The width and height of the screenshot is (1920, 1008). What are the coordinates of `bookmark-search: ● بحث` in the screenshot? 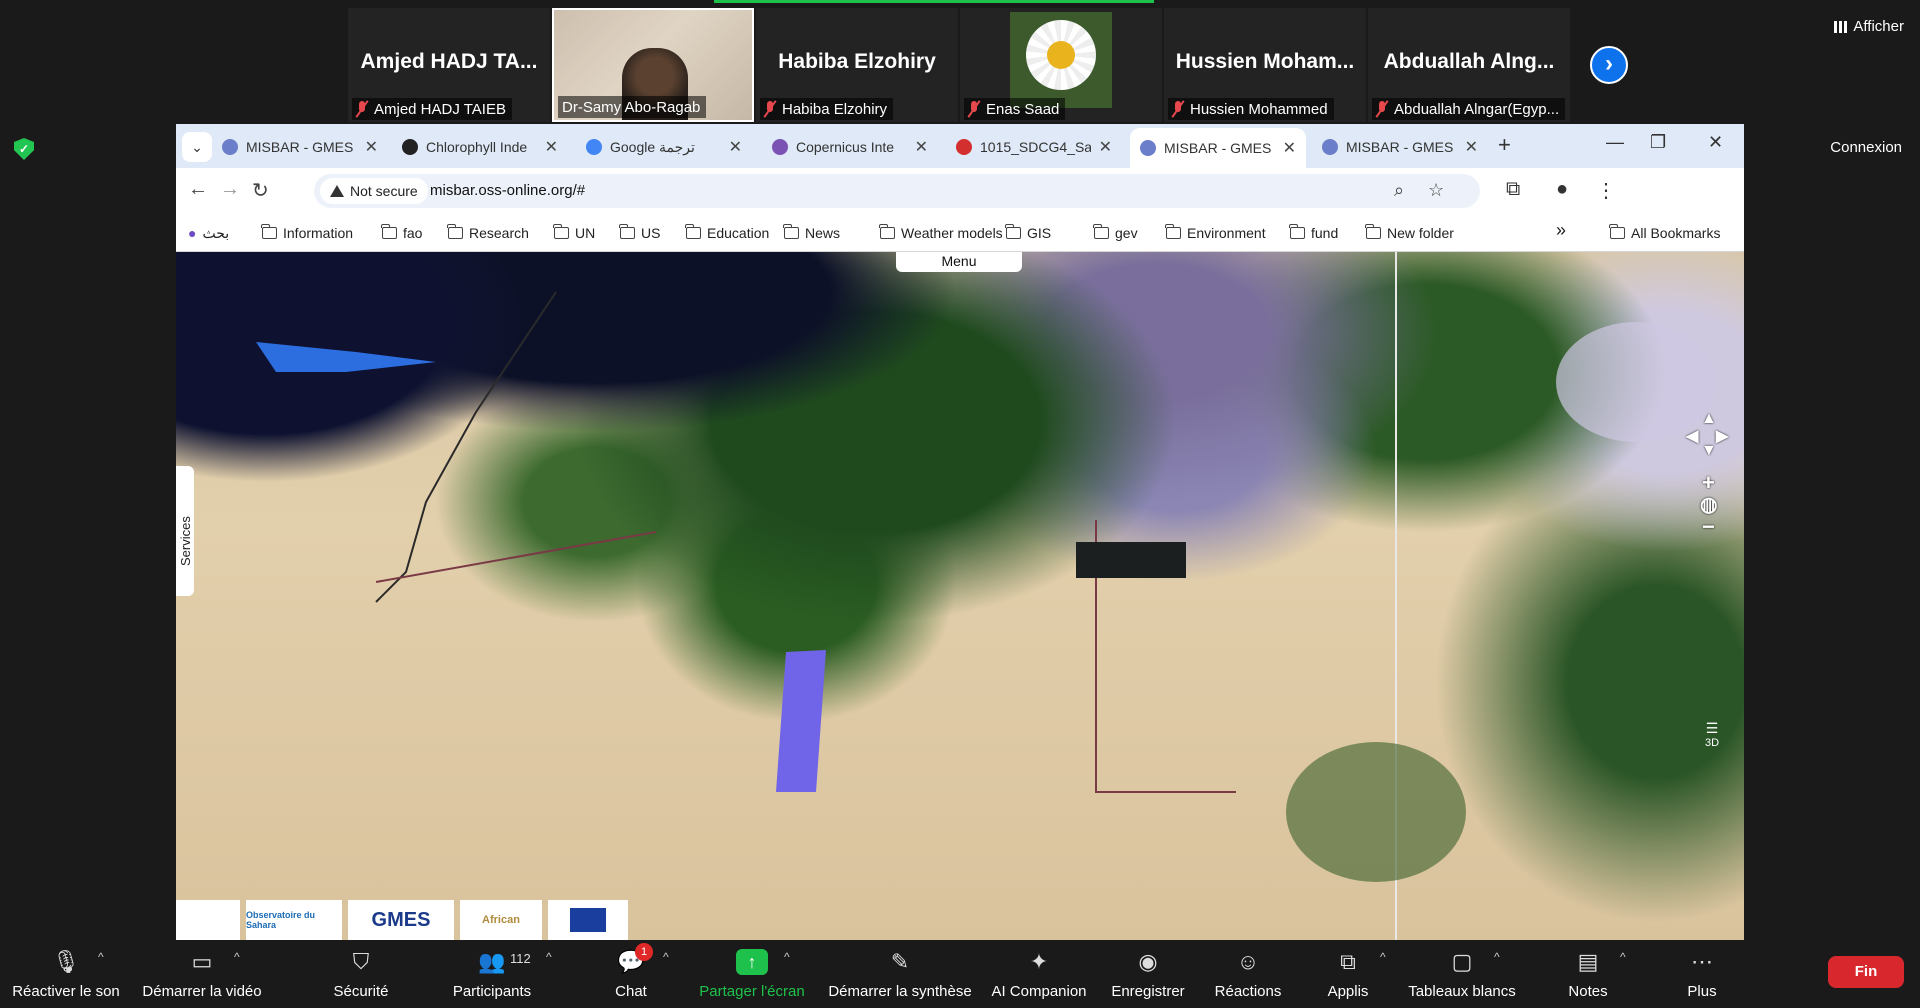 It's located at (208, 233).